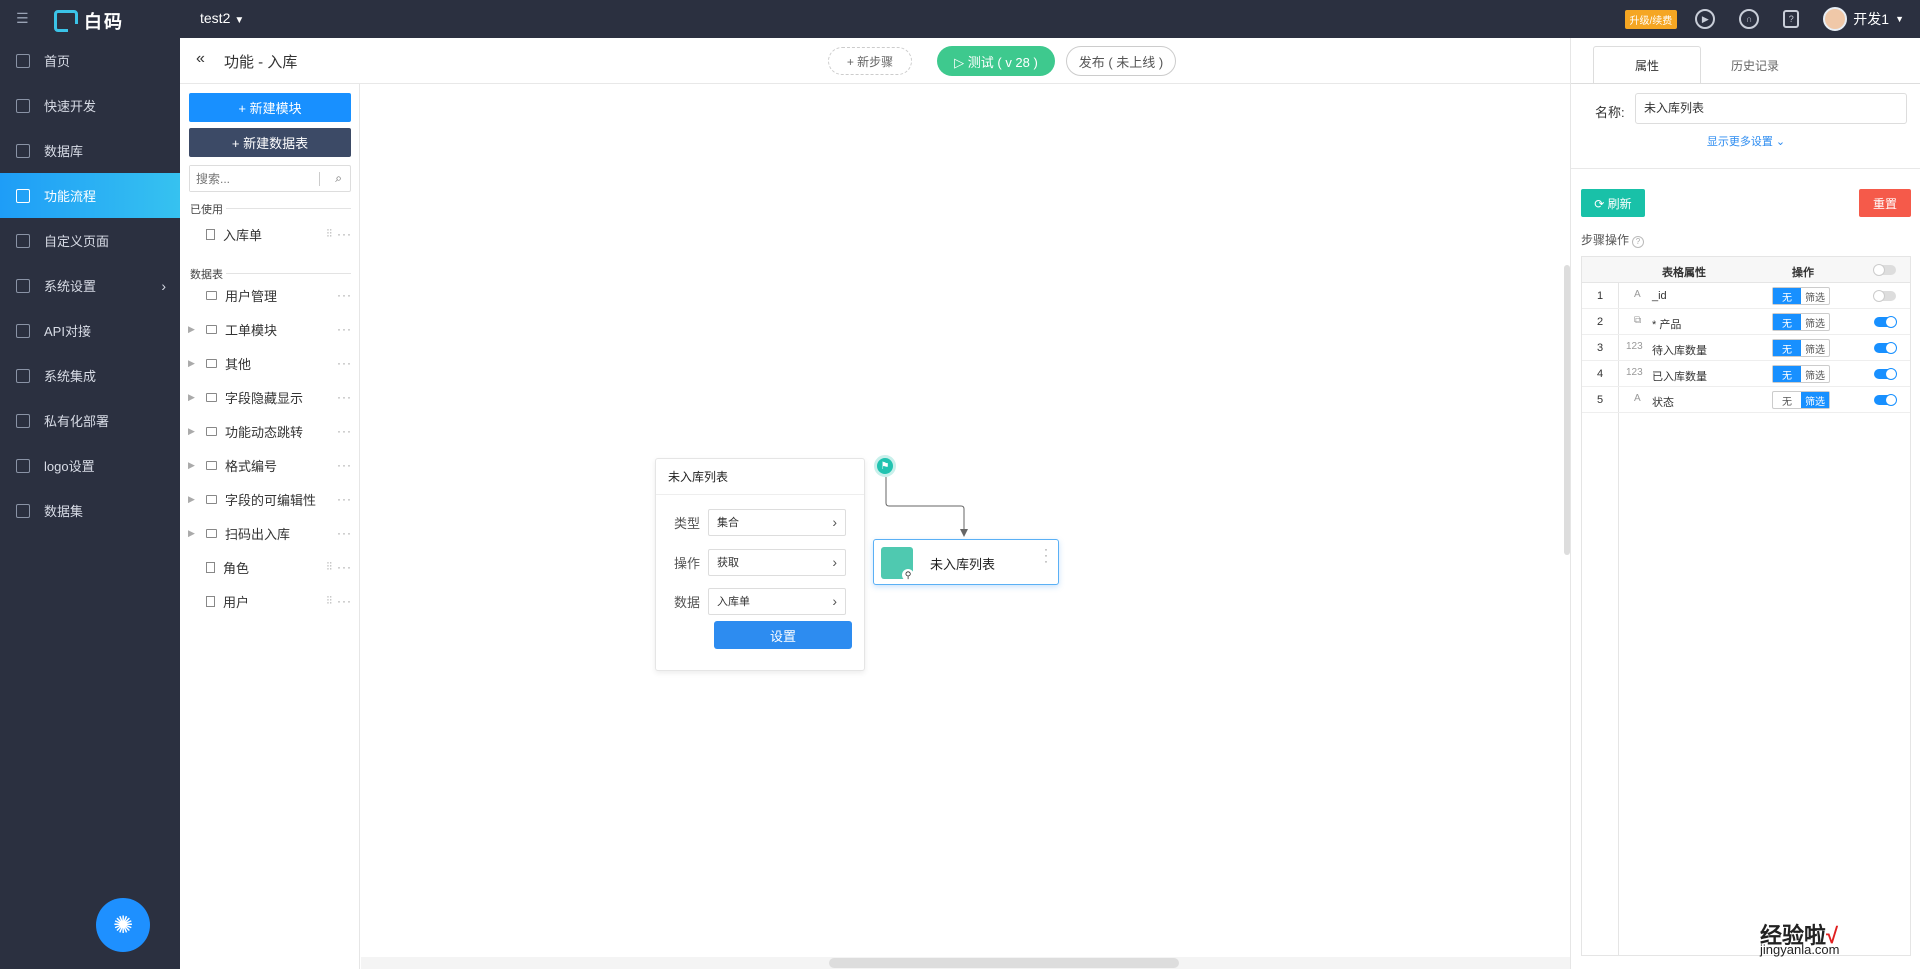 This screenshot has width=1920, height=969. Describe the element at coordinates (1899, 19) in the screenshot. I see `user-caret-down-icon: ▼` at that location.